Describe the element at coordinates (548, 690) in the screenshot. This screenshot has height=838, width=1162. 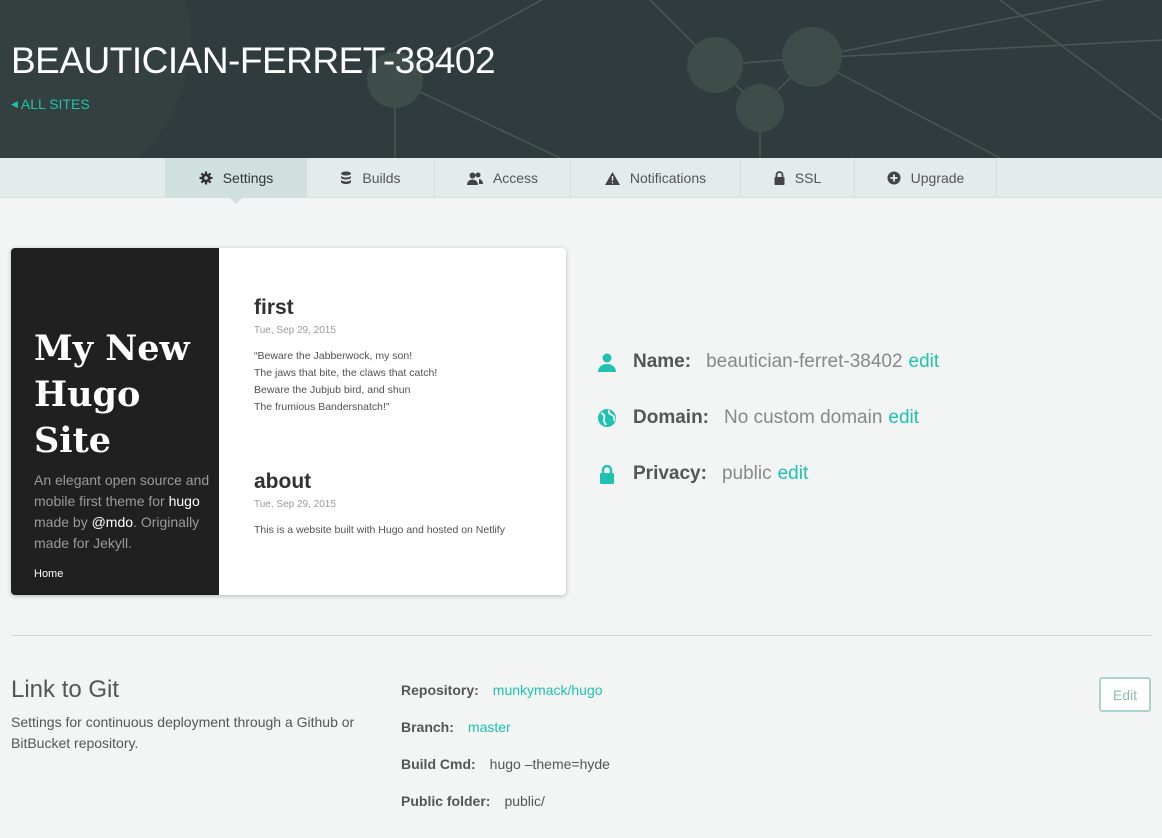
I see `repository-link: munkymack/hugo` at that location.